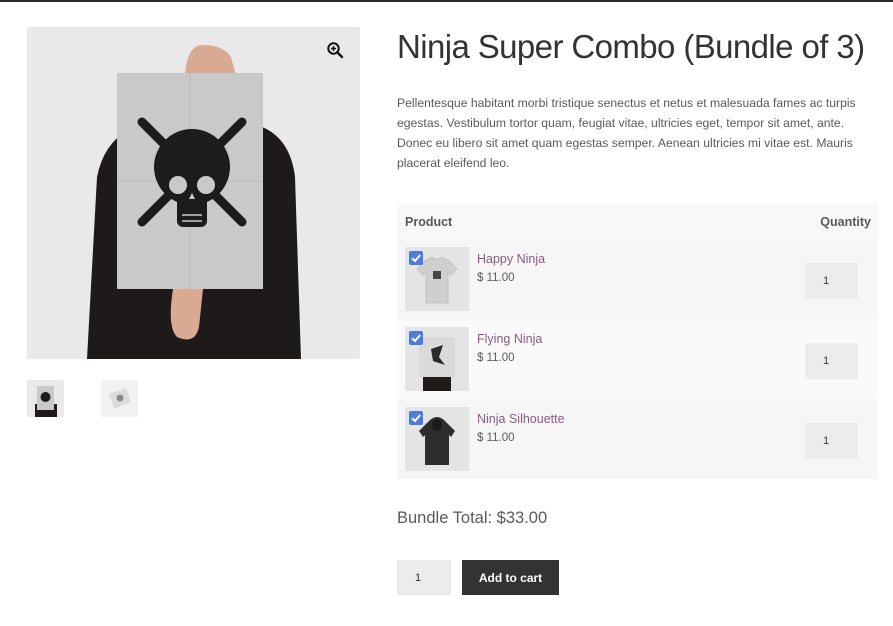 This screenshot has width=893, height=626. What do you see at coordinates (845, 222) in the screenshot?
I see `column-header-quantity: Quantity` at bounding box center [845, 222].